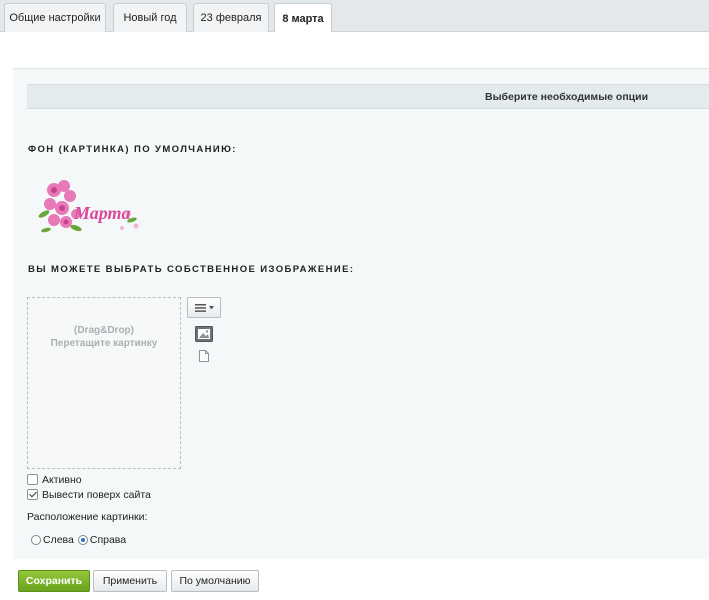 This screenshot has width=709, height=600. I want to click on image-position-radios: Слева Справа, so click(78, 539).